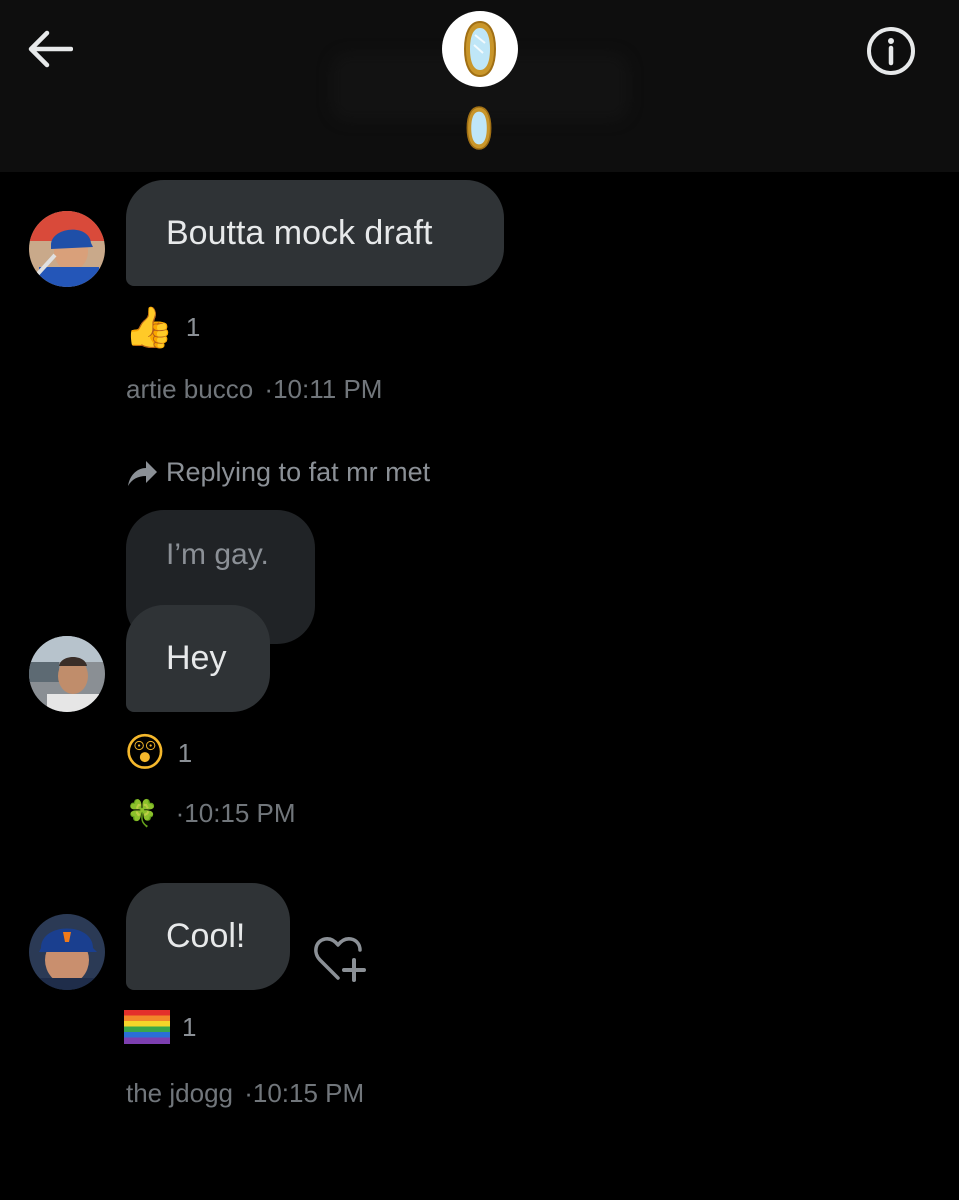  Describe the element at coordinates (142, 813) in the screenshot. I see `sender-name: 🍀` at that location.